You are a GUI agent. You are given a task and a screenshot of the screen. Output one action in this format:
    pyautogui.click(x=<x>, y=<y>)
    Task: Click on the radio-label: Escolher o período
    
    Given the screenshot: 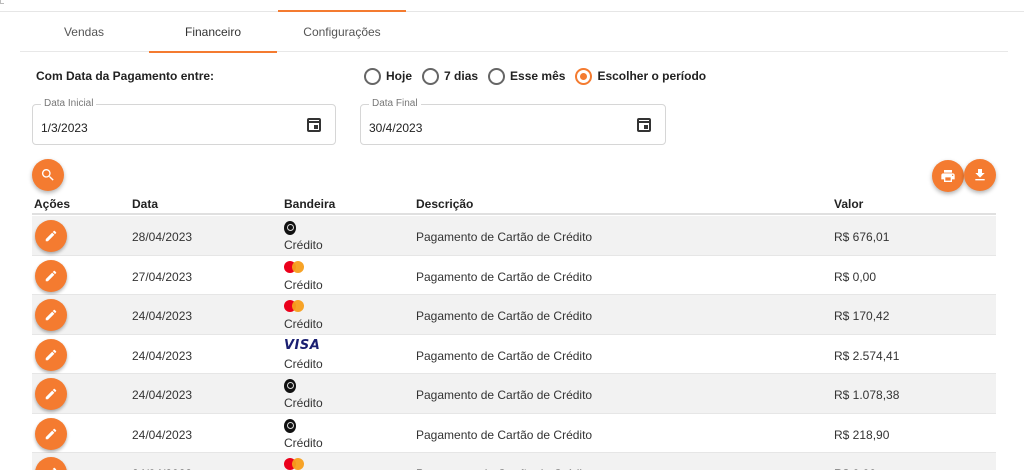 What is the action you would take?
    pyautogui.click(x=652, y=76)
    